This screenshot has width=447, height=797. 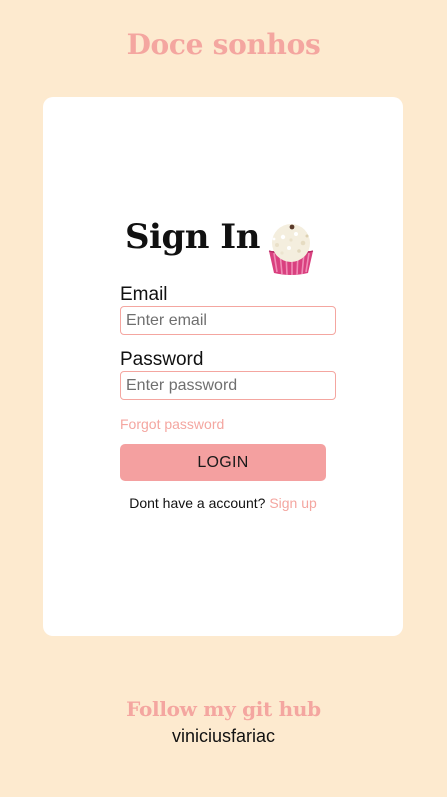 What do you see at coordinates (172, 424) in the screenshot?
I see `forgot-password-link: Forgot password` at bounding box center [172, 424].